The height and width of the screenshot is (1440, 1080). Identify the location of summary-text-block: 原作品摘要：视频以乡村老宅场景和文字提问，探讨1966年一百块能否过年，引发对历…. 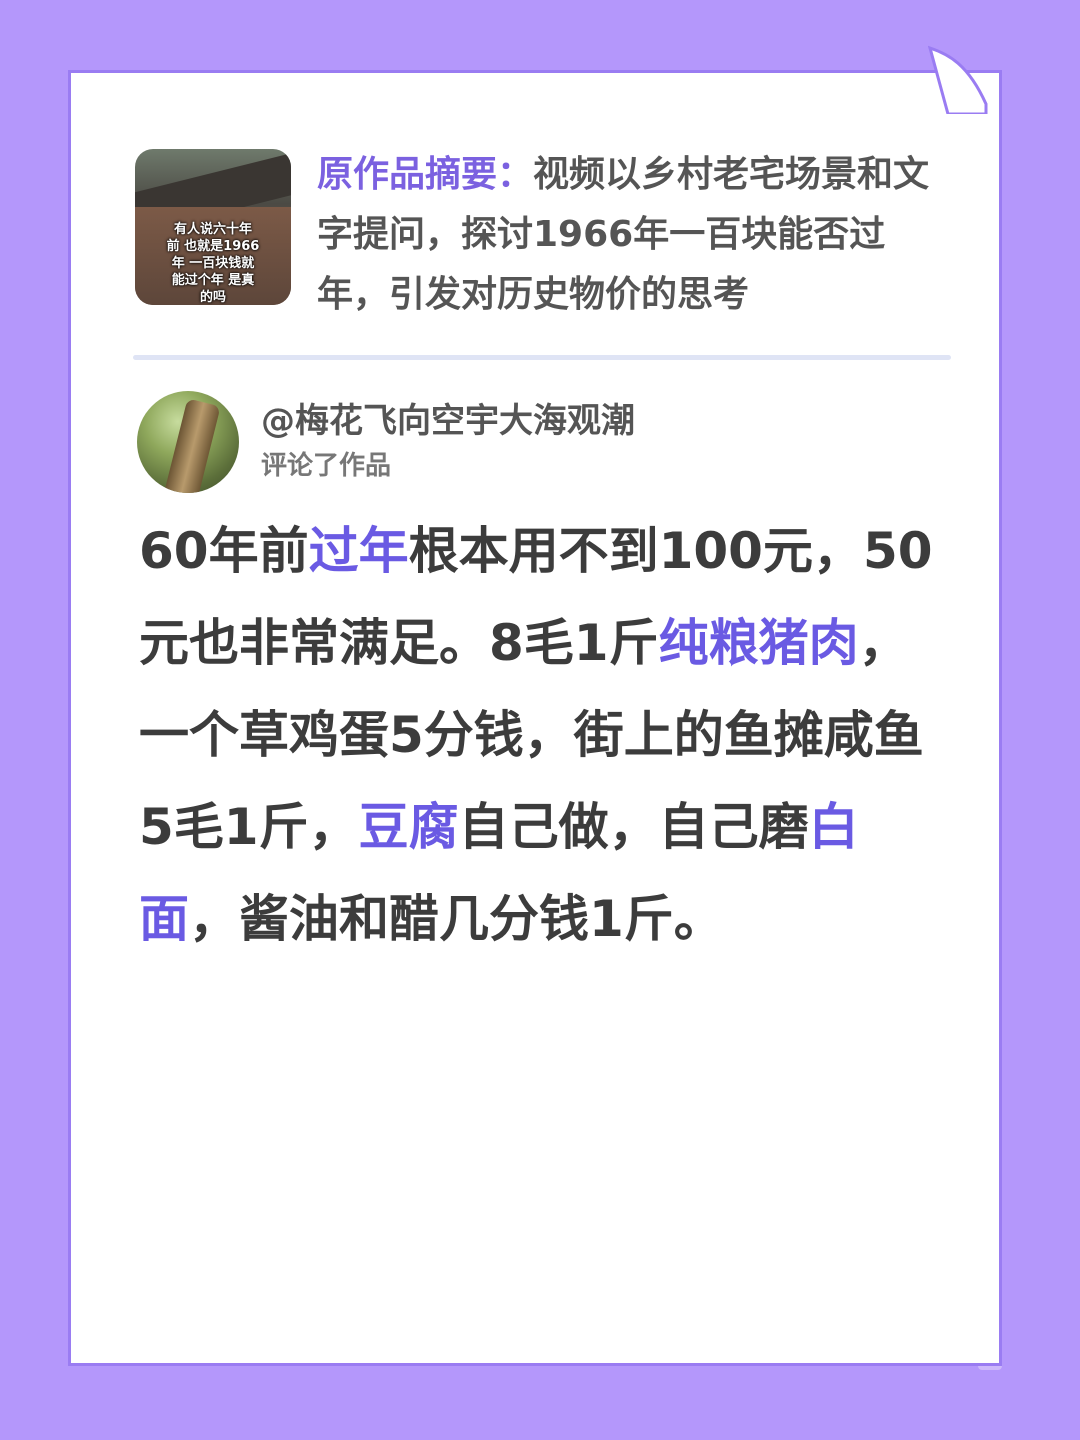
(637, 235).